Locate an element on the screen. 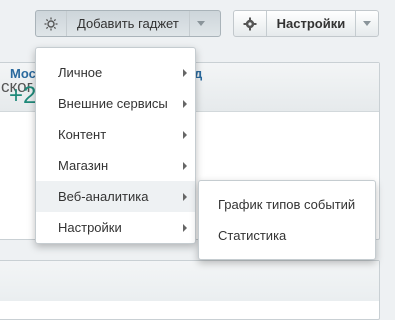 This screenshot has height=320, width=395. submenu-item-label: Статистика is located at coordinates (252, 235).